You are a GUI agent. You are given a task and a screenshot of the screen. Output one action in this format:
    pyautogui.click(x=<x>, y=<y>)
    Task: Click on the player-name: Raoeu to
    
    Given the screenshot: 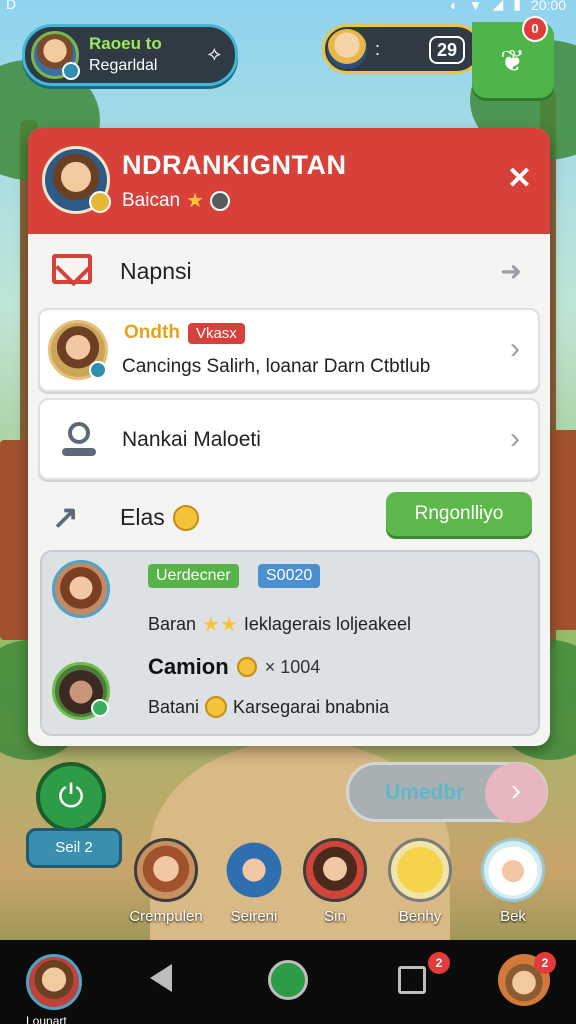 What is the action you would take?
    pyautogui.click(x=125, y=43)
    